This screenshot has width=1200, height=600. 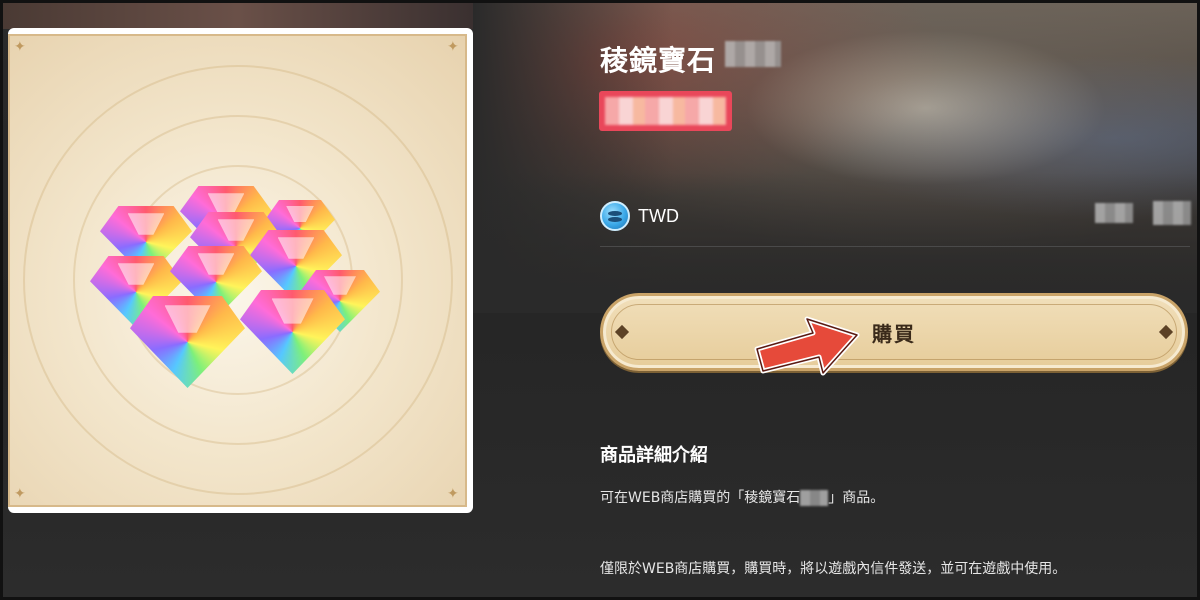 What do you see at coordinates (856, 498) in the screenshot?
I see `details-line-1-suffix: 」商品。` at bounding box center [856, 498].